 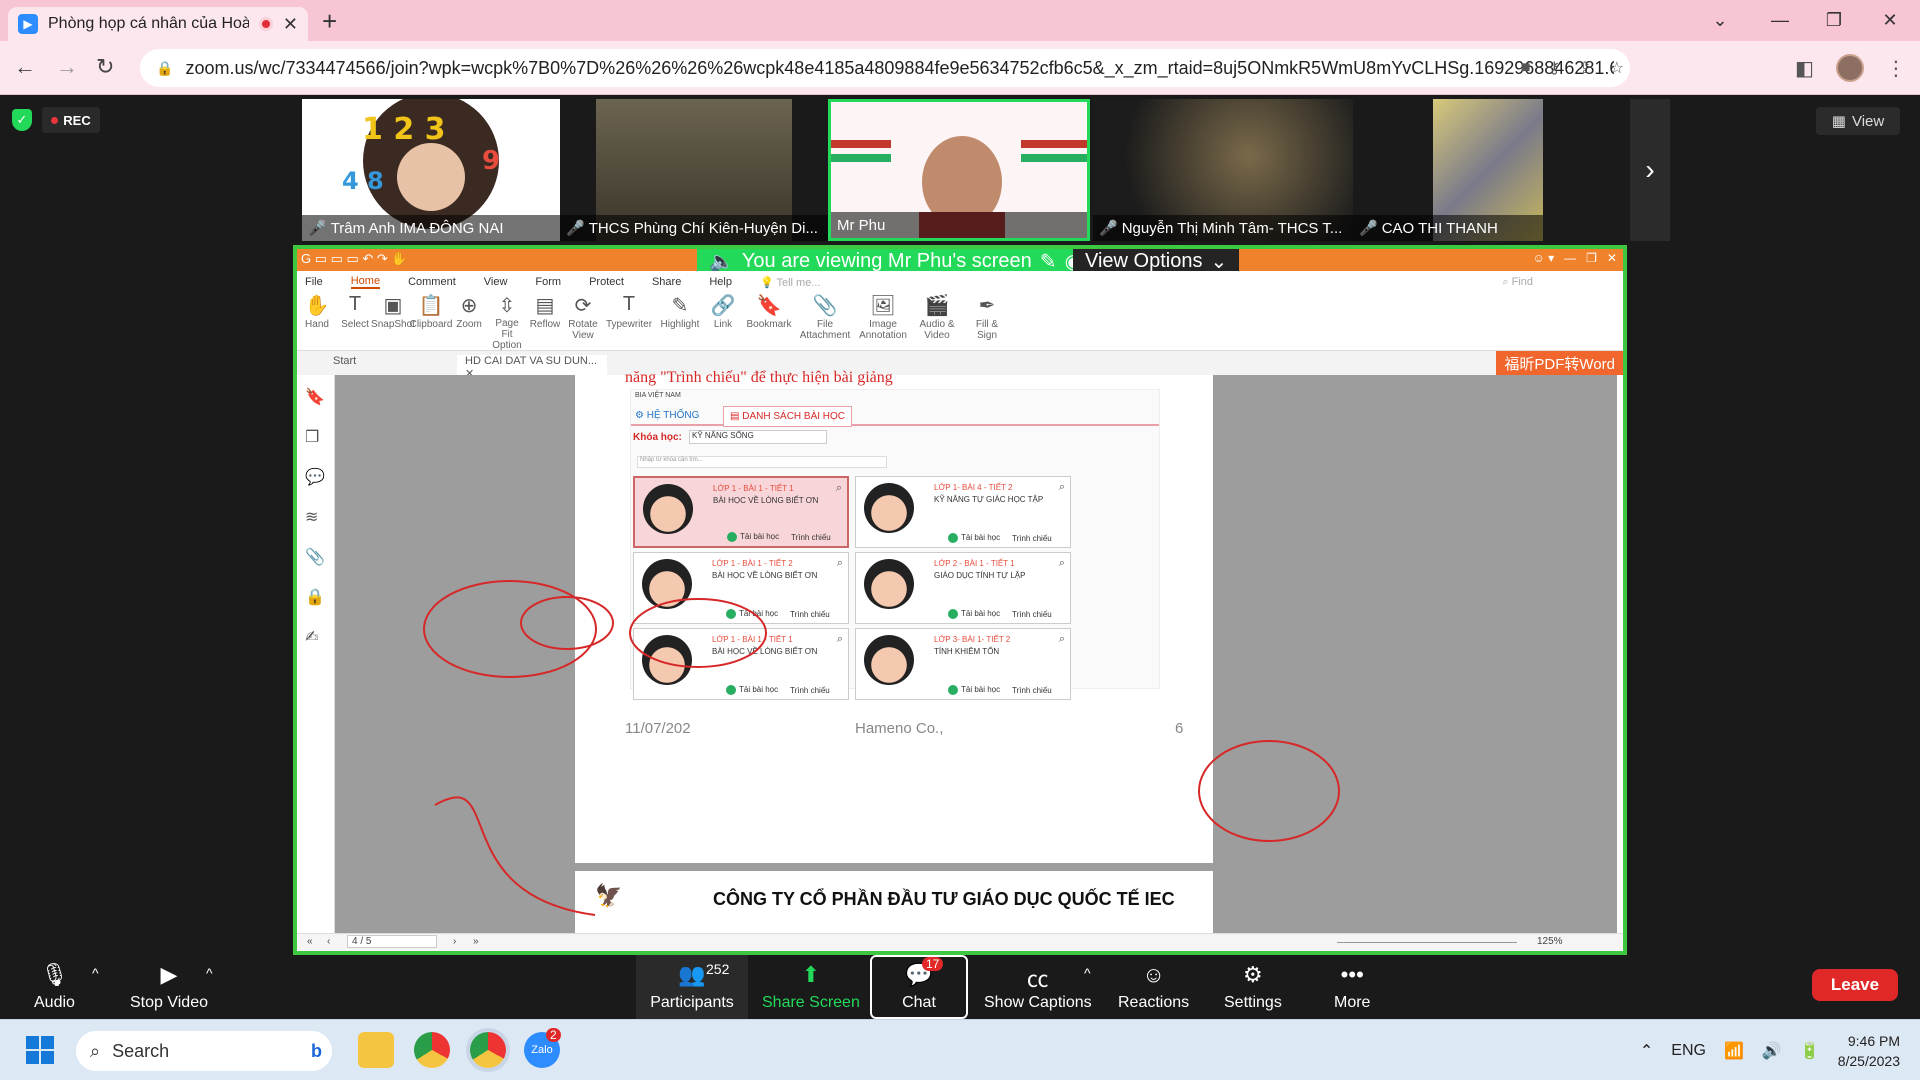 I want to click on participant-video-5: 🎤 CAO THI THANH, so click(x=1448, y=170).